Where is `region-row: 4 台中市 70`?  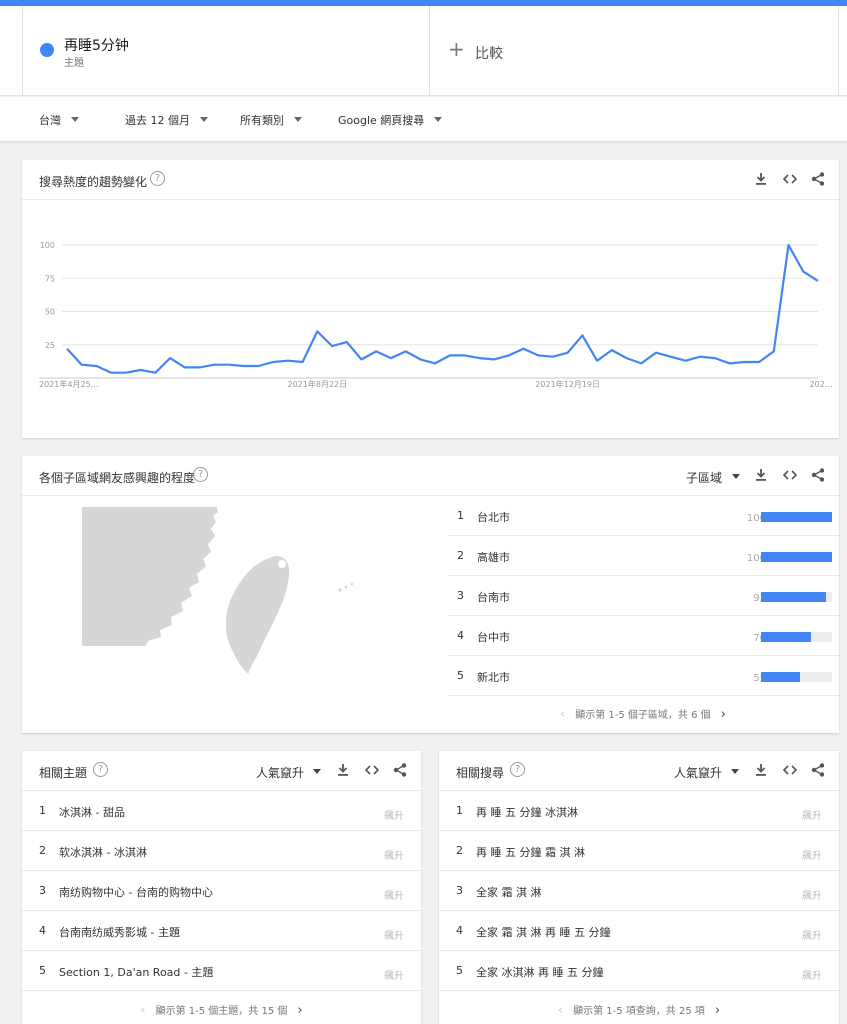
region-row: 4 台中市 70 is located at coordinates (643, 636).